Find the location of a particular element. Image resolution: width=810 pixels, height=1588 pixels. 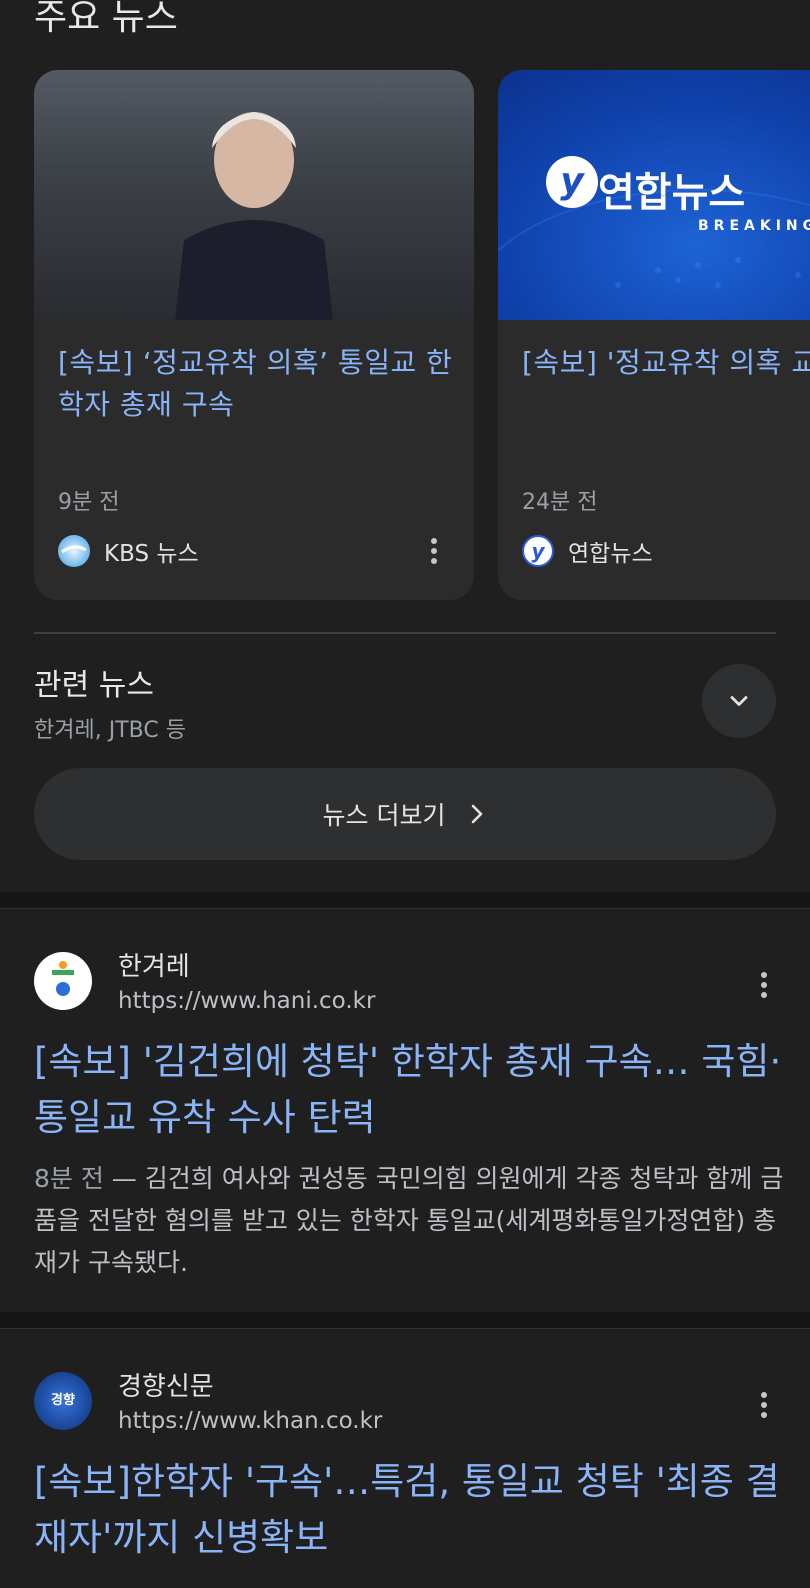

expand-related-button is located at coordinates (739, 701).